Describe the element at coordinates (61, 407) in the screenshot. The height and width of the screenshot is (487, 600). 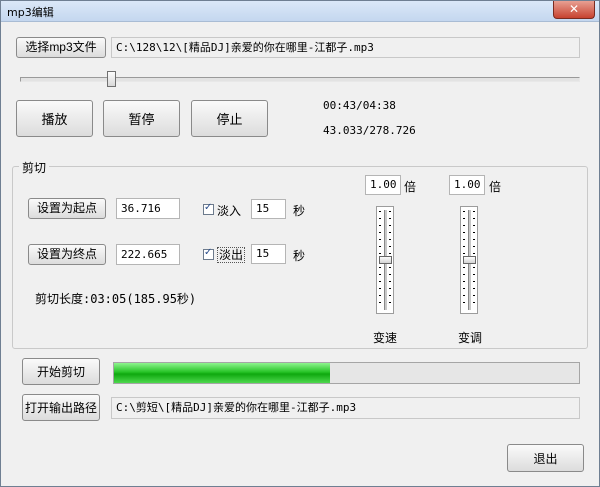
I see `open-output-button: 打开输出路径` at that location.